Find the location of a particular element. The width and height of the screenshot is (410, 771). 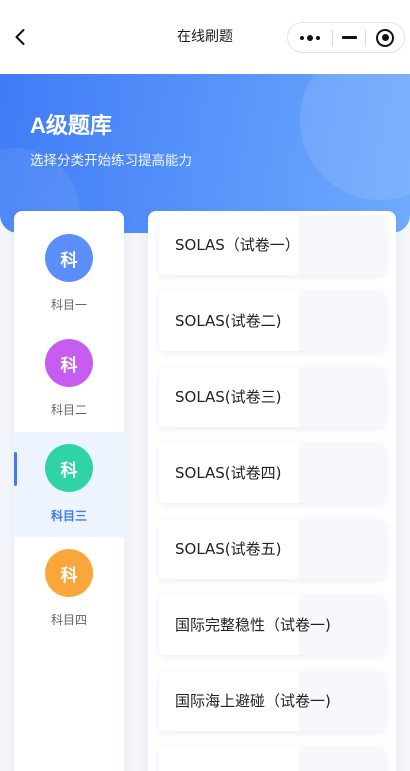

subject-label: 科目四 is located at coordinates (68, 620).